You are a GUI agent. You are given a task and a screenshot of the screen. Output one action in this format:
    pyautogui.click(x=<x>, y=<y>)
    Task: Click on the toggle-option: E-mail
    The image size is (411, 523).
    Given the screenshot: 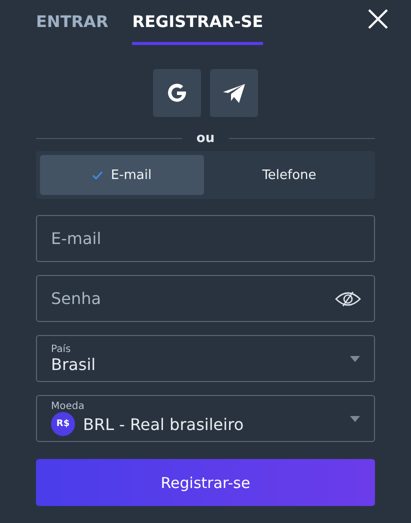 What is the action you would take?
    pyautogui.click(x=122, y=175)
    